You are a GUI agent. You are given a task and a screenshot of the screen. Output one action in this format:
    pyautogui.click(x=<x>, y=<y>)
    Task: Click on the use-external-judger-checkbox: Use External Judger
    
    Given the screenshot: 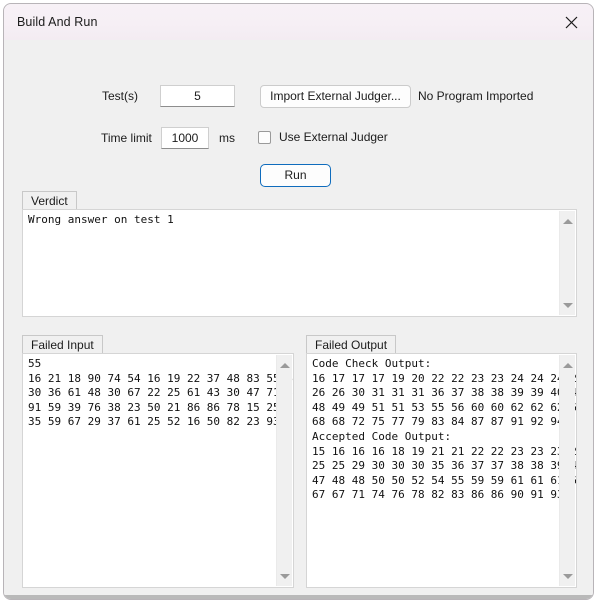 What is the action you would take?
    pyautogui.click(x=323, y=137)
    